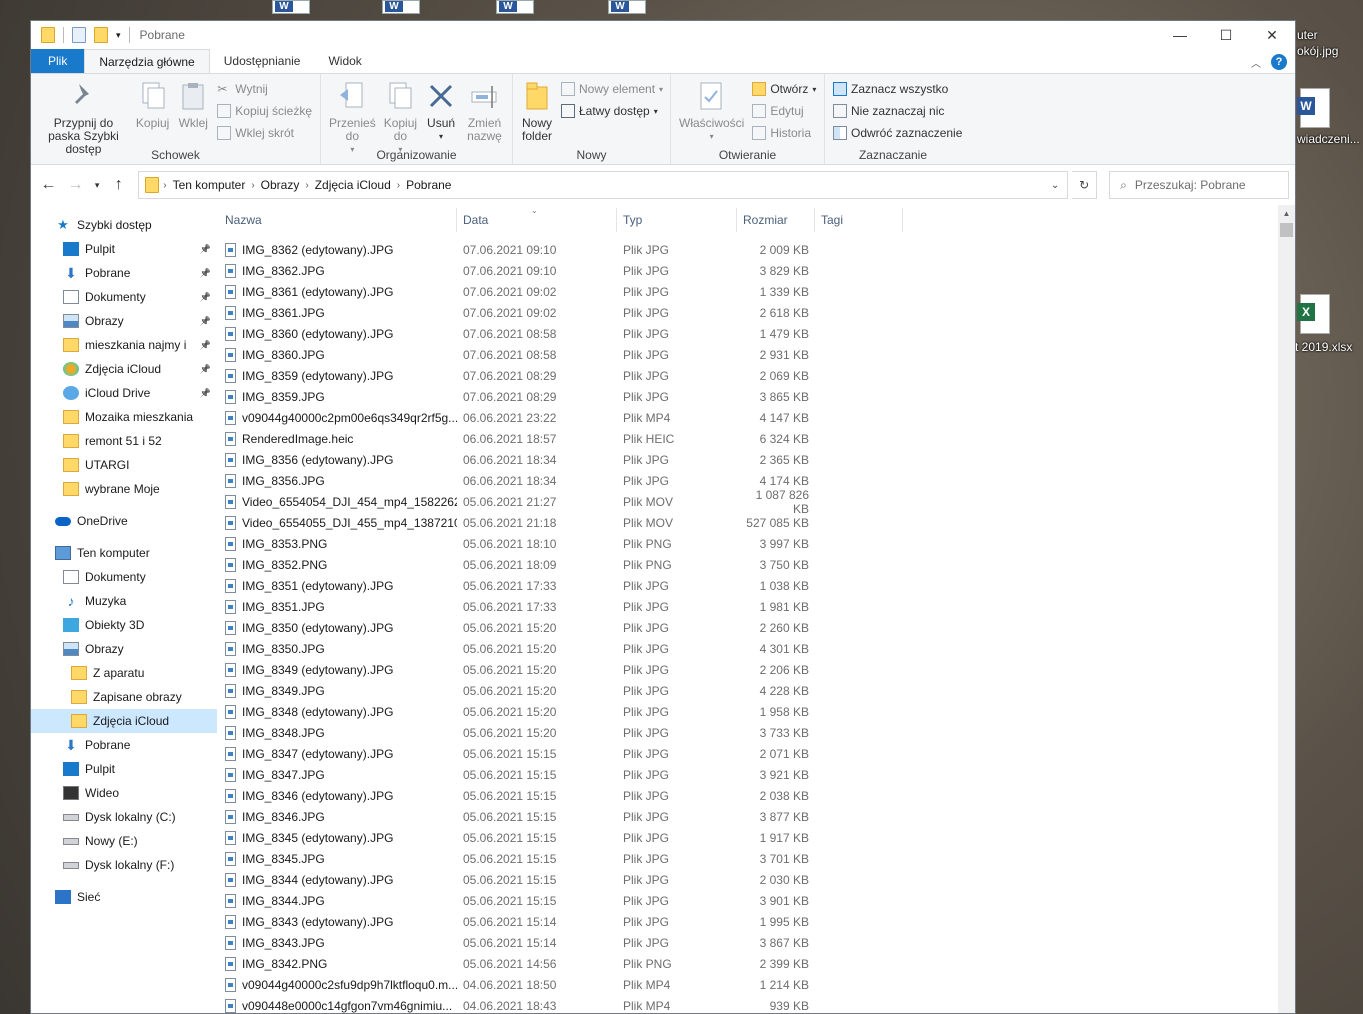 The width and height of the screenshot is (1363, 1014). What do you see at coordinates (784, 133) in the screenshot?
I see `history-button: Historia` at bounding box center [784, 133].